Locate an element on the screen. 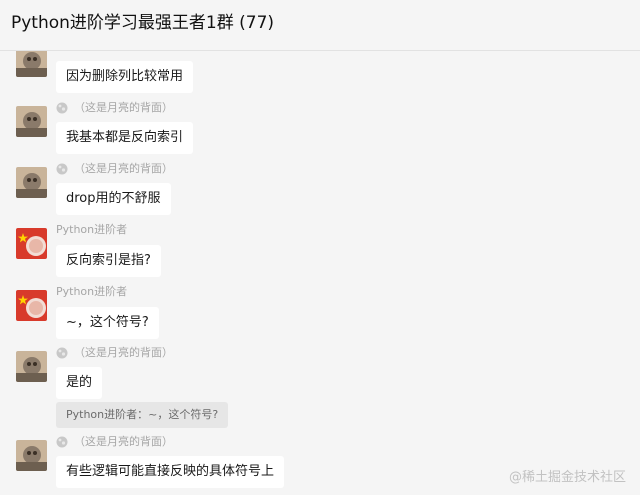 Image resolution: width=640 pixels, height=495 pixels. message-text: 是的 is located at coordinates (79, 382).